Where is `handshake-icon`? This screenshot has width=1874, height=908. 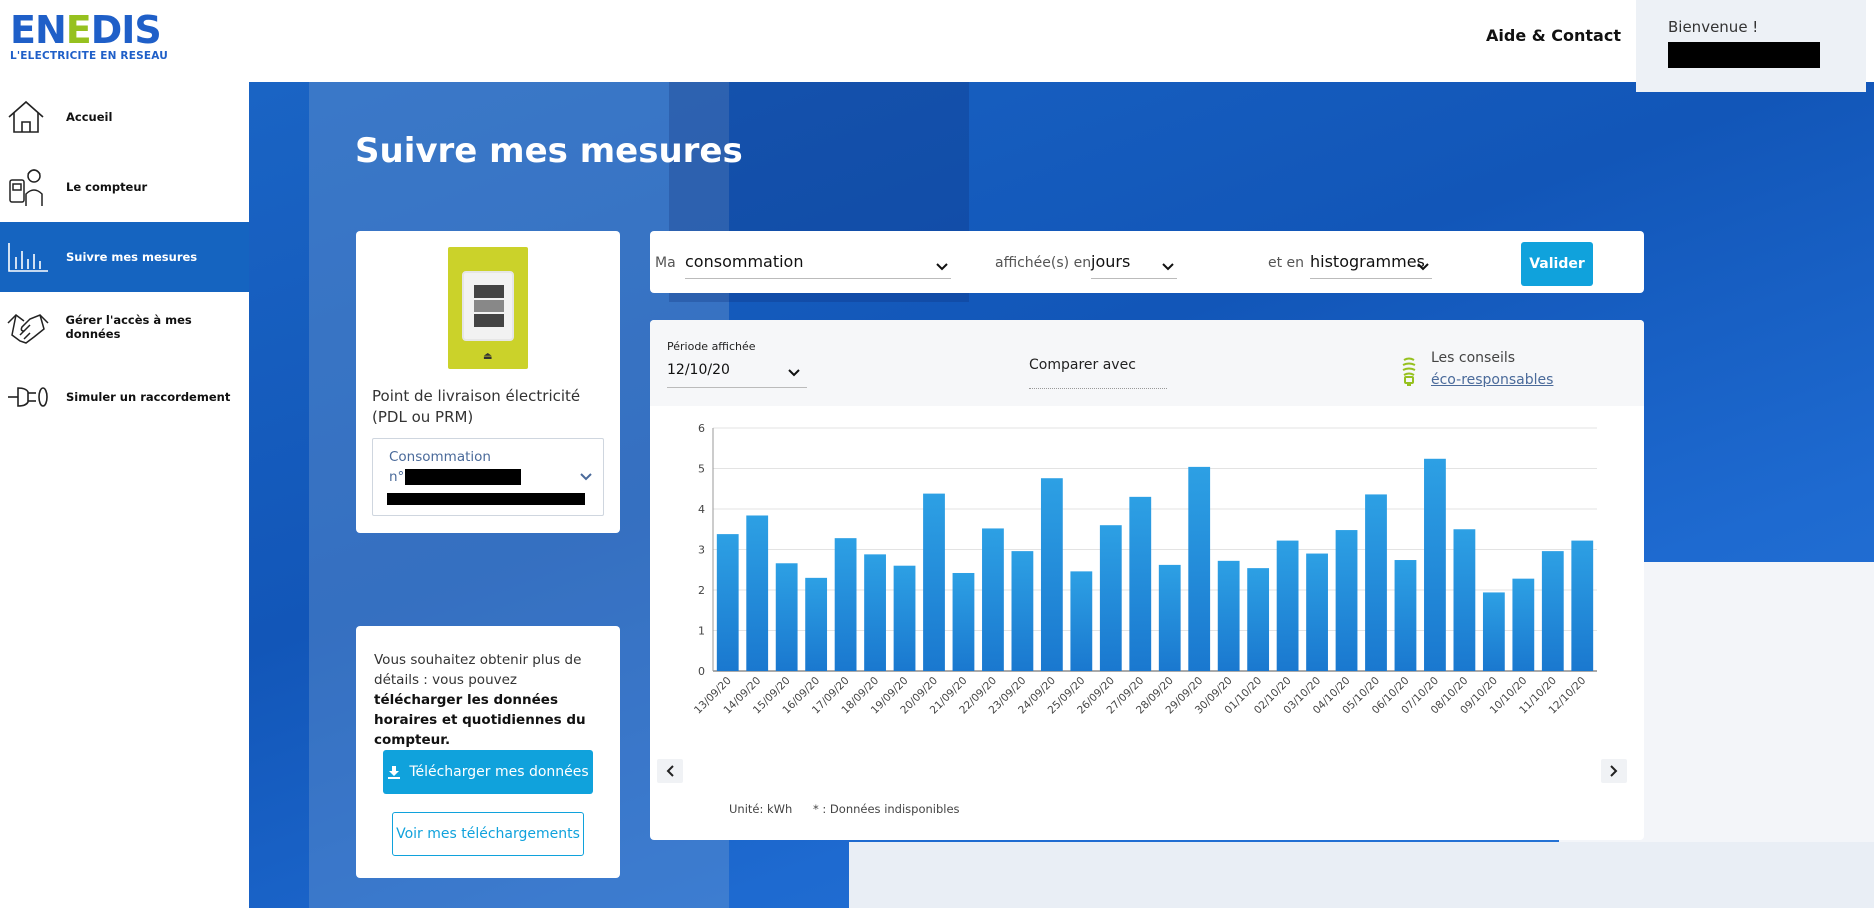
handshake-icon is located at coordinates (32, 327).